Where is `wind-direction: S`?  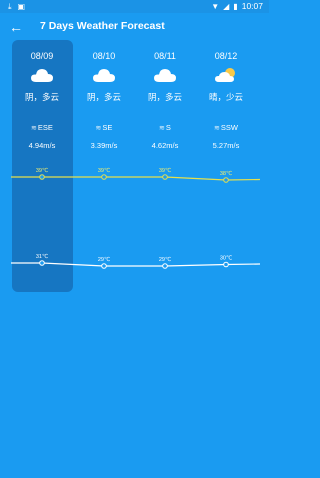
wind-direction: S is located at coordinates (168, 127).